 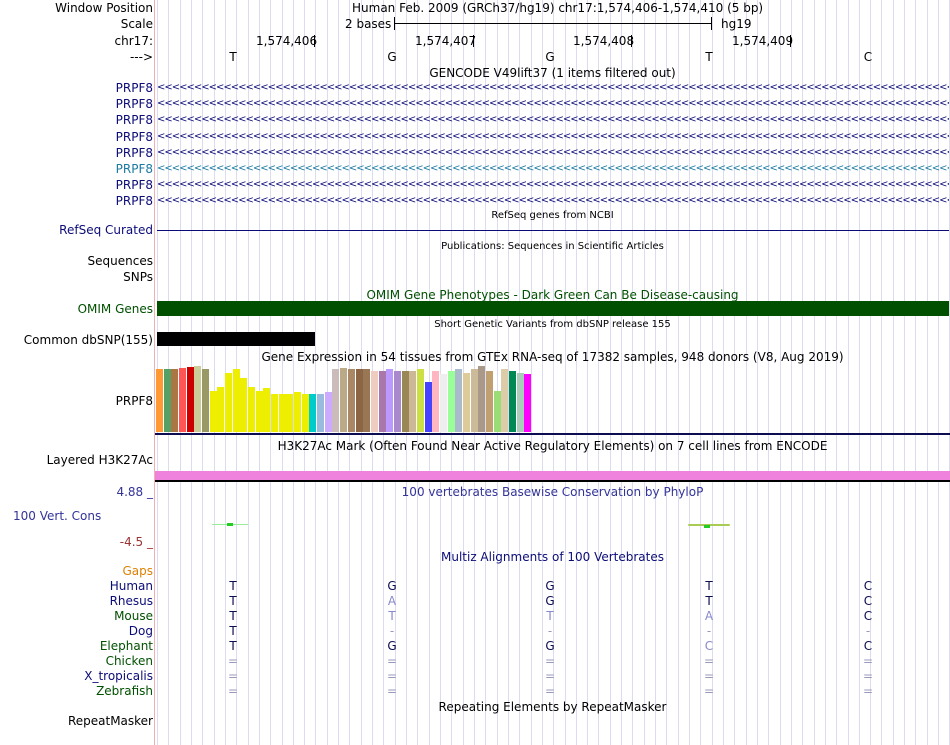 I want to click on refseq-title: RefSeq genes from NCBI, so click(x=552, y=215).